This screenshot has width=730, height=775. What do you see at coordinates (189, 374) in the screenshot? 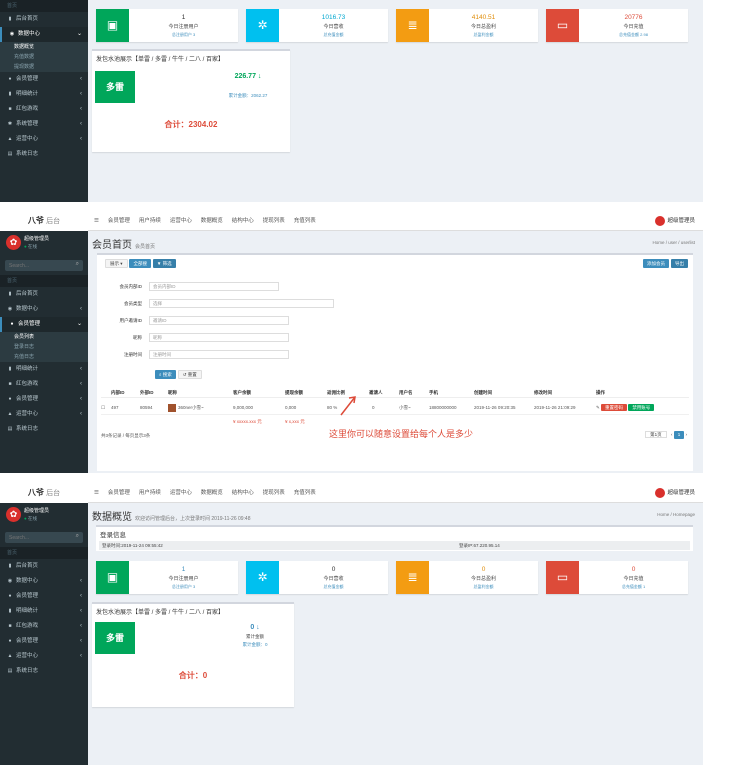
I see `reset-button: ↺ 重置` at bounding box center [189, 374].